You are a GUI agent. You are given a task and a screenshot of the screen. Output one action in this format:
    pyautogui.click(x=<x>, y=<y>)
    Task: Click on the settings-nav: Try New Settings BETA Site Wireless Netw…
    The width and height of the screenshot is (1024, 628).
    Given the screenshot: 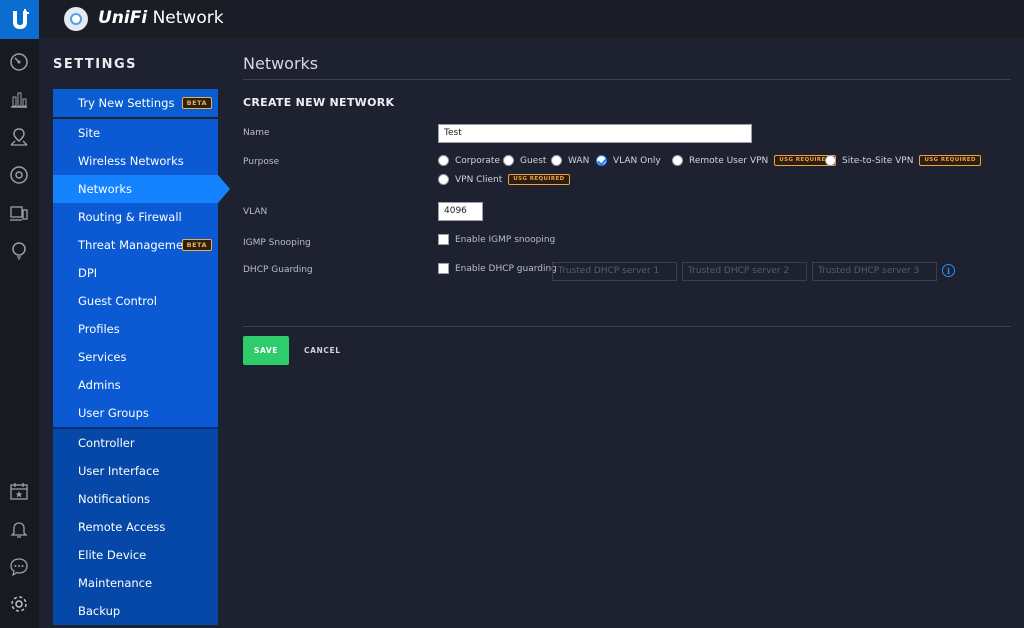 What is the action you would take?
    pyautogui.click(x=141, y=357)
    